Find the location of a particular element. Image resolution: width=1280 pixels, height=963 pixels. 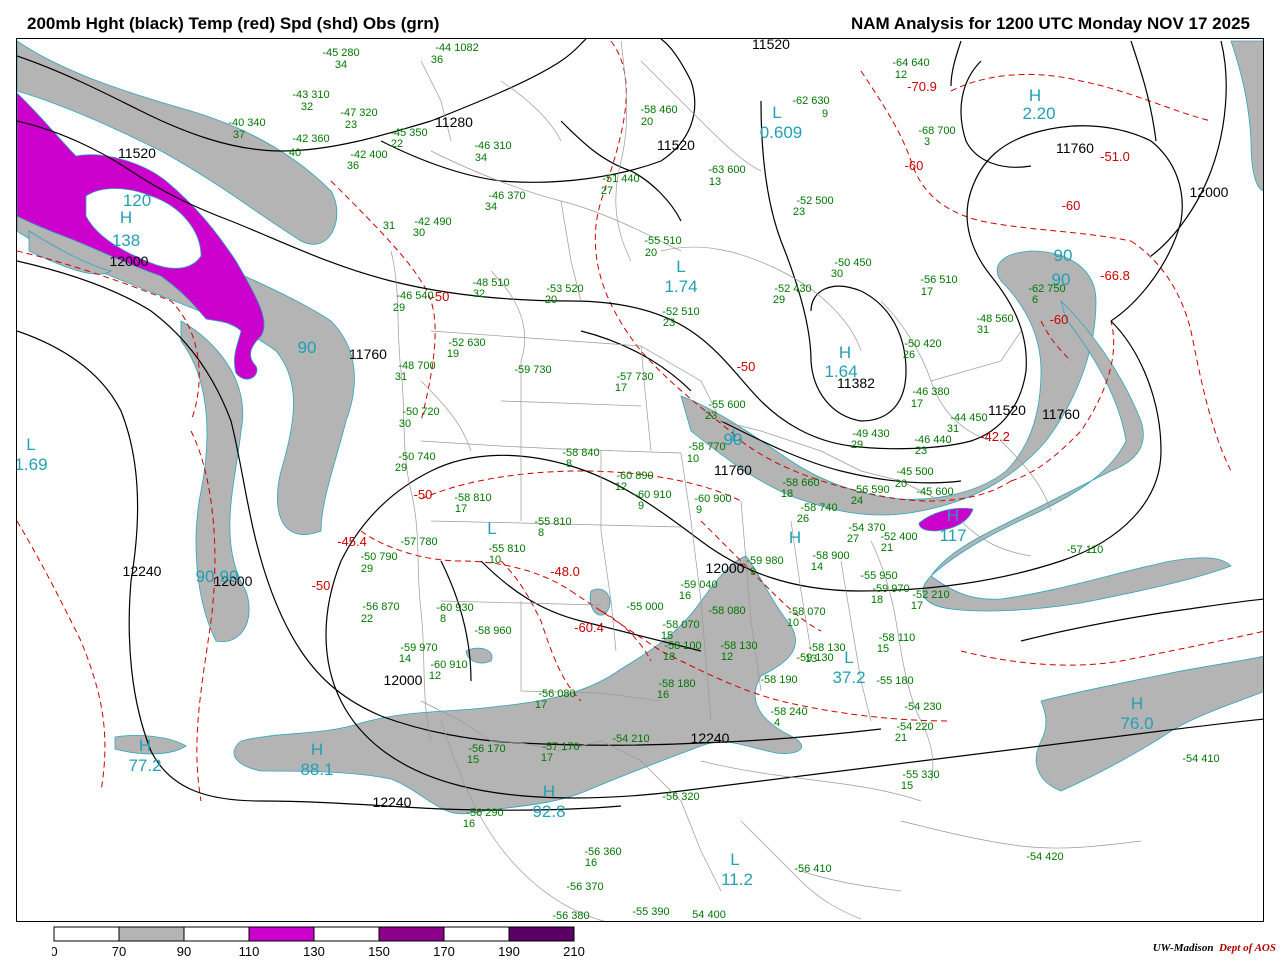

obs-label-16: -46 310 is located at coordinates (492, 146).